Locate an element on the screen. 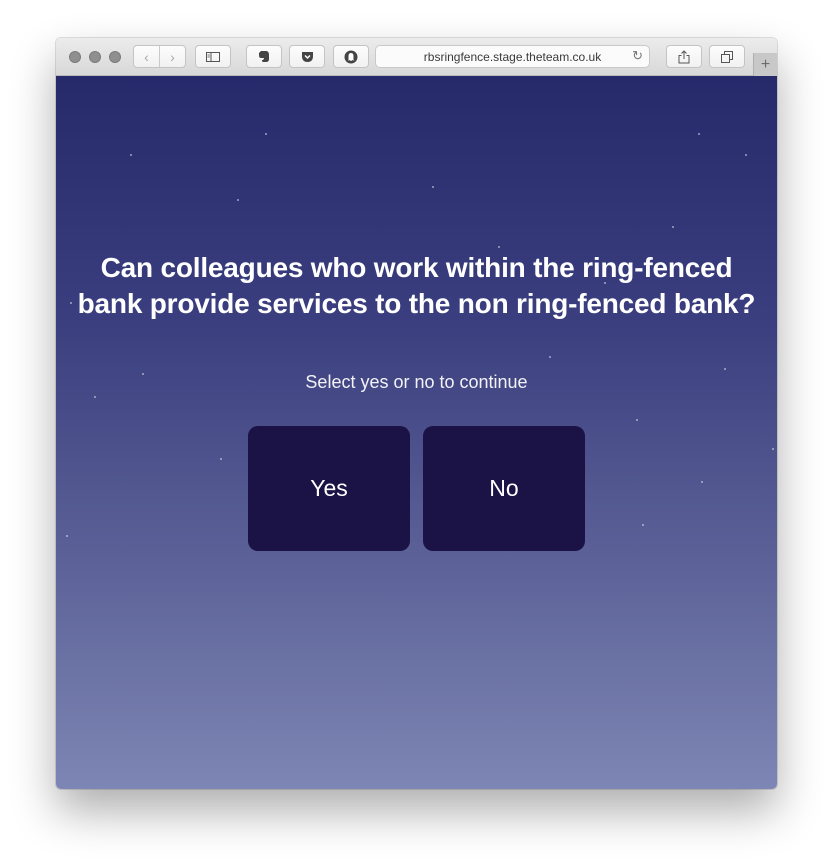  pocket-icon is located at coordinates (307, 56).